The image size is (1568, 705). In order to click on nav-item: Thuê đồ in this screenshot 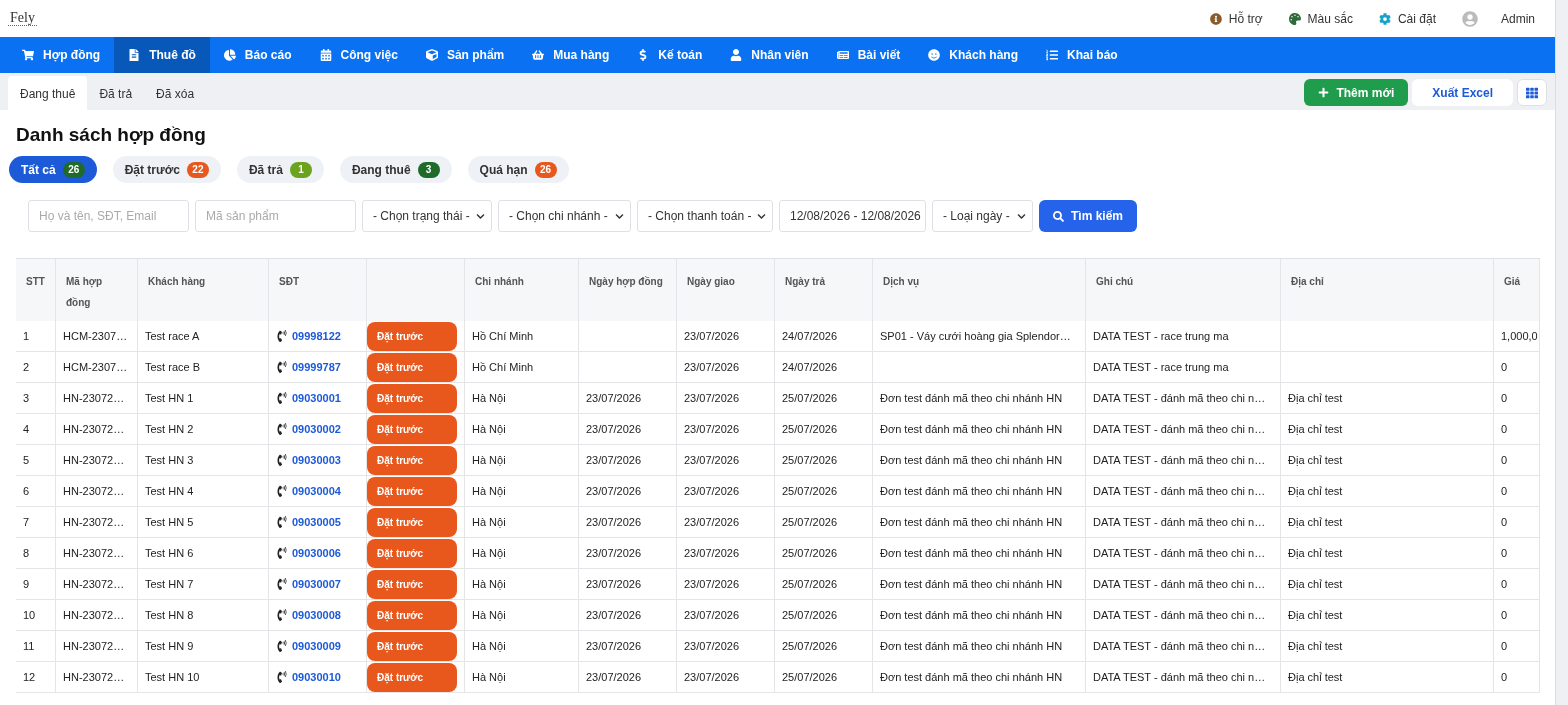, I will do `click(162, 55)`.